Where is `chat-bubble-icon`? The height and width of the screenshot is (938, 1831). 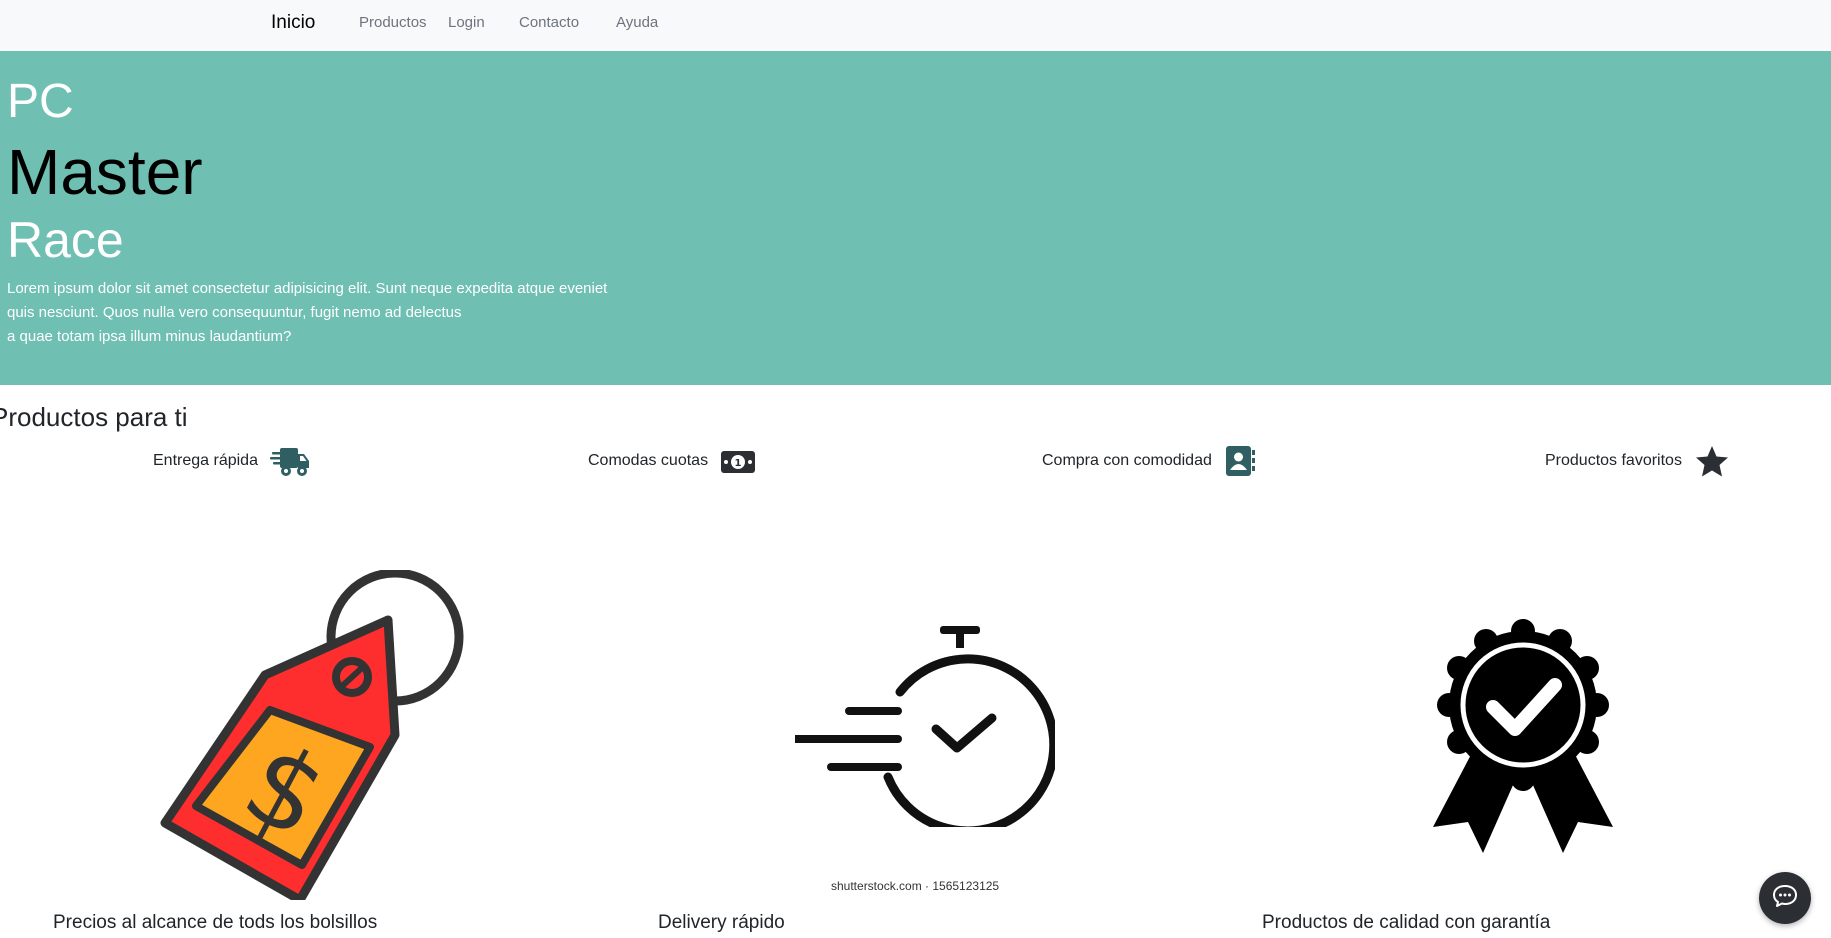
chat-bubble-icon is located at coordinates (1785, 898).